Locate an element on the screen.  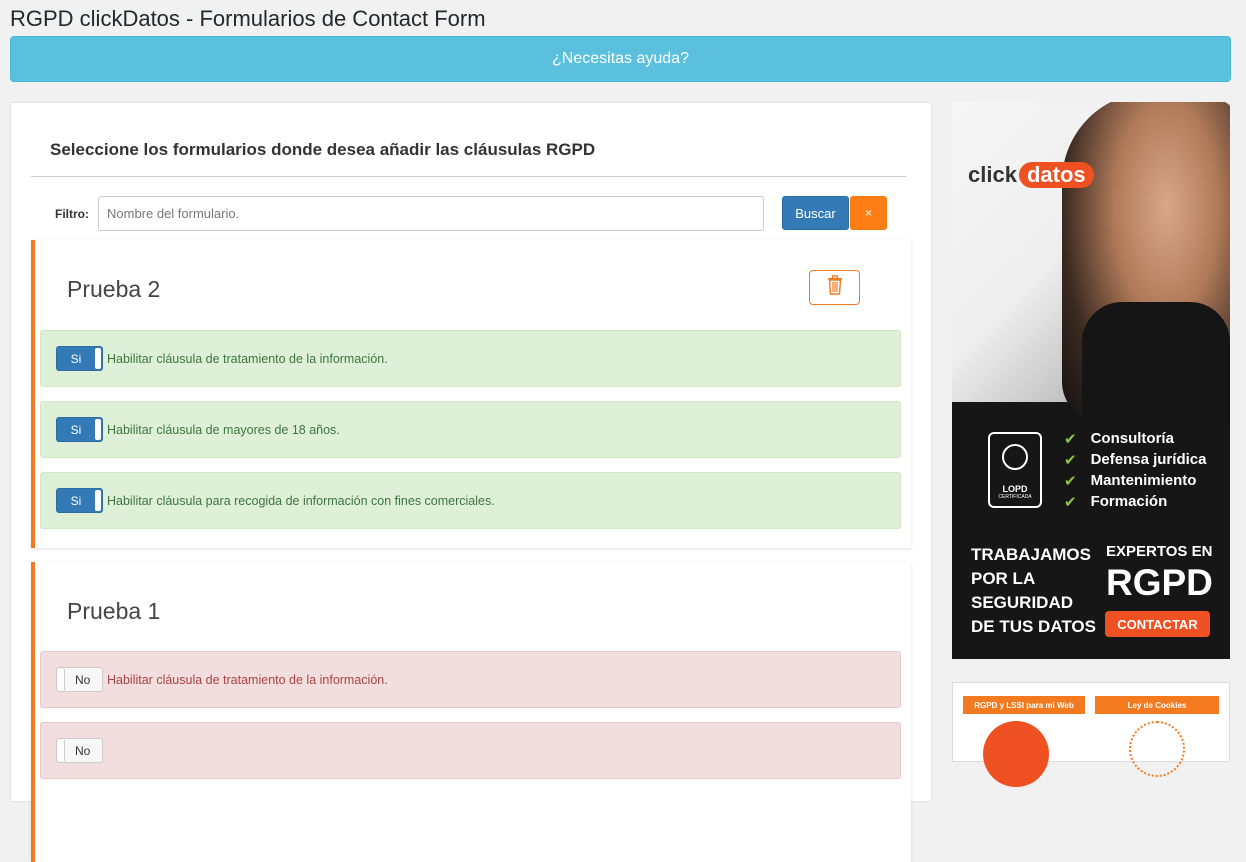
service-item: ✔ Mantenimiento is located at coordinates (1130, 481).